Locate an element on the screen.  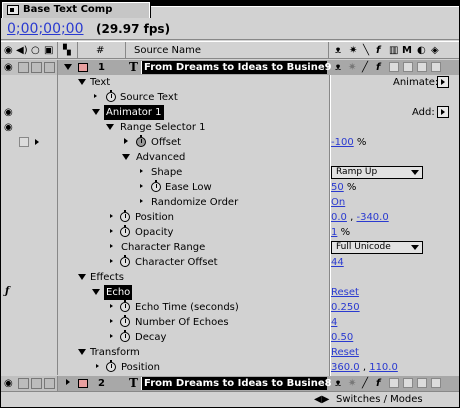
transform-position-x: 360.0 is located at coordinates (345, 367).